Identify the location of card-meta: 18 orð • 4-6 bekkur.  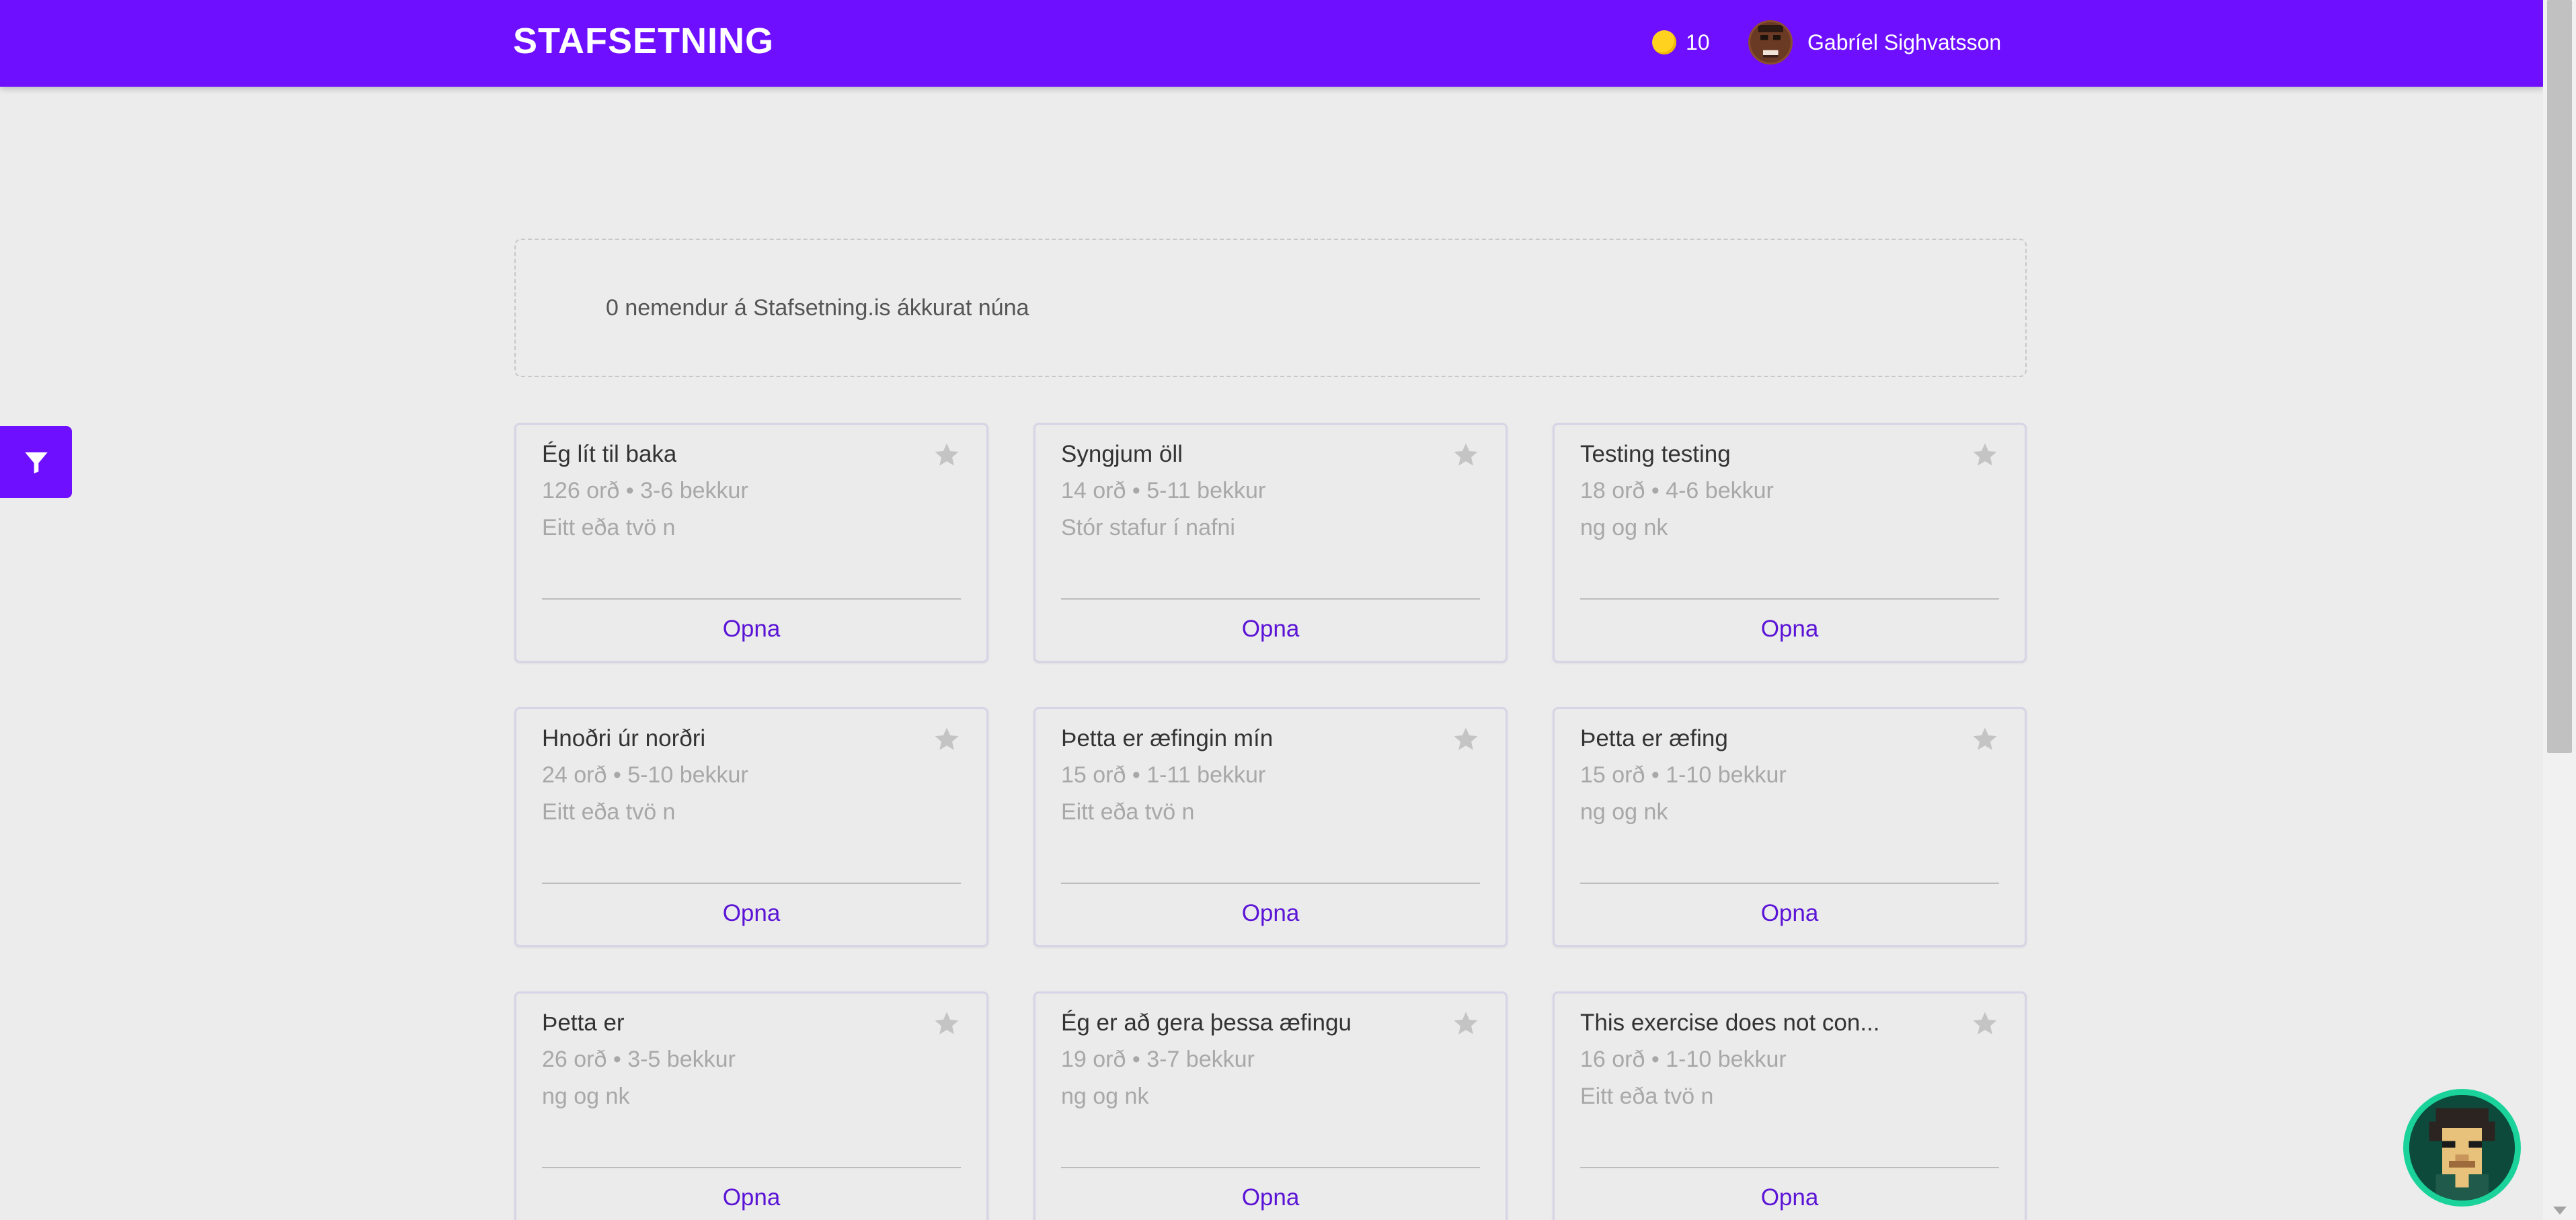
(1677, 491).